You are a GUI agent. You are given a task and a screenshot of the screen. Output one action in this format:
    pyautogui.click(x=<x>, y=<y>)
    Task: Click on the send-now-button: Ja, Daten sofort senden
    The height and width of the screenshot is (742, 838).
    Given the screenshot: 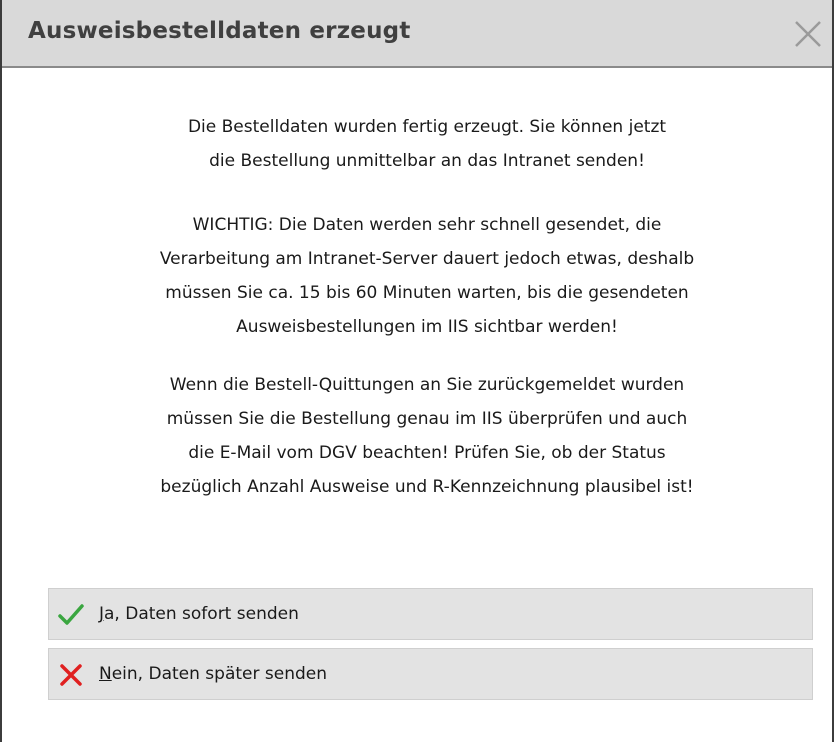 What is the action you would take?
    pyautogui.click(x=430, y=614)
    